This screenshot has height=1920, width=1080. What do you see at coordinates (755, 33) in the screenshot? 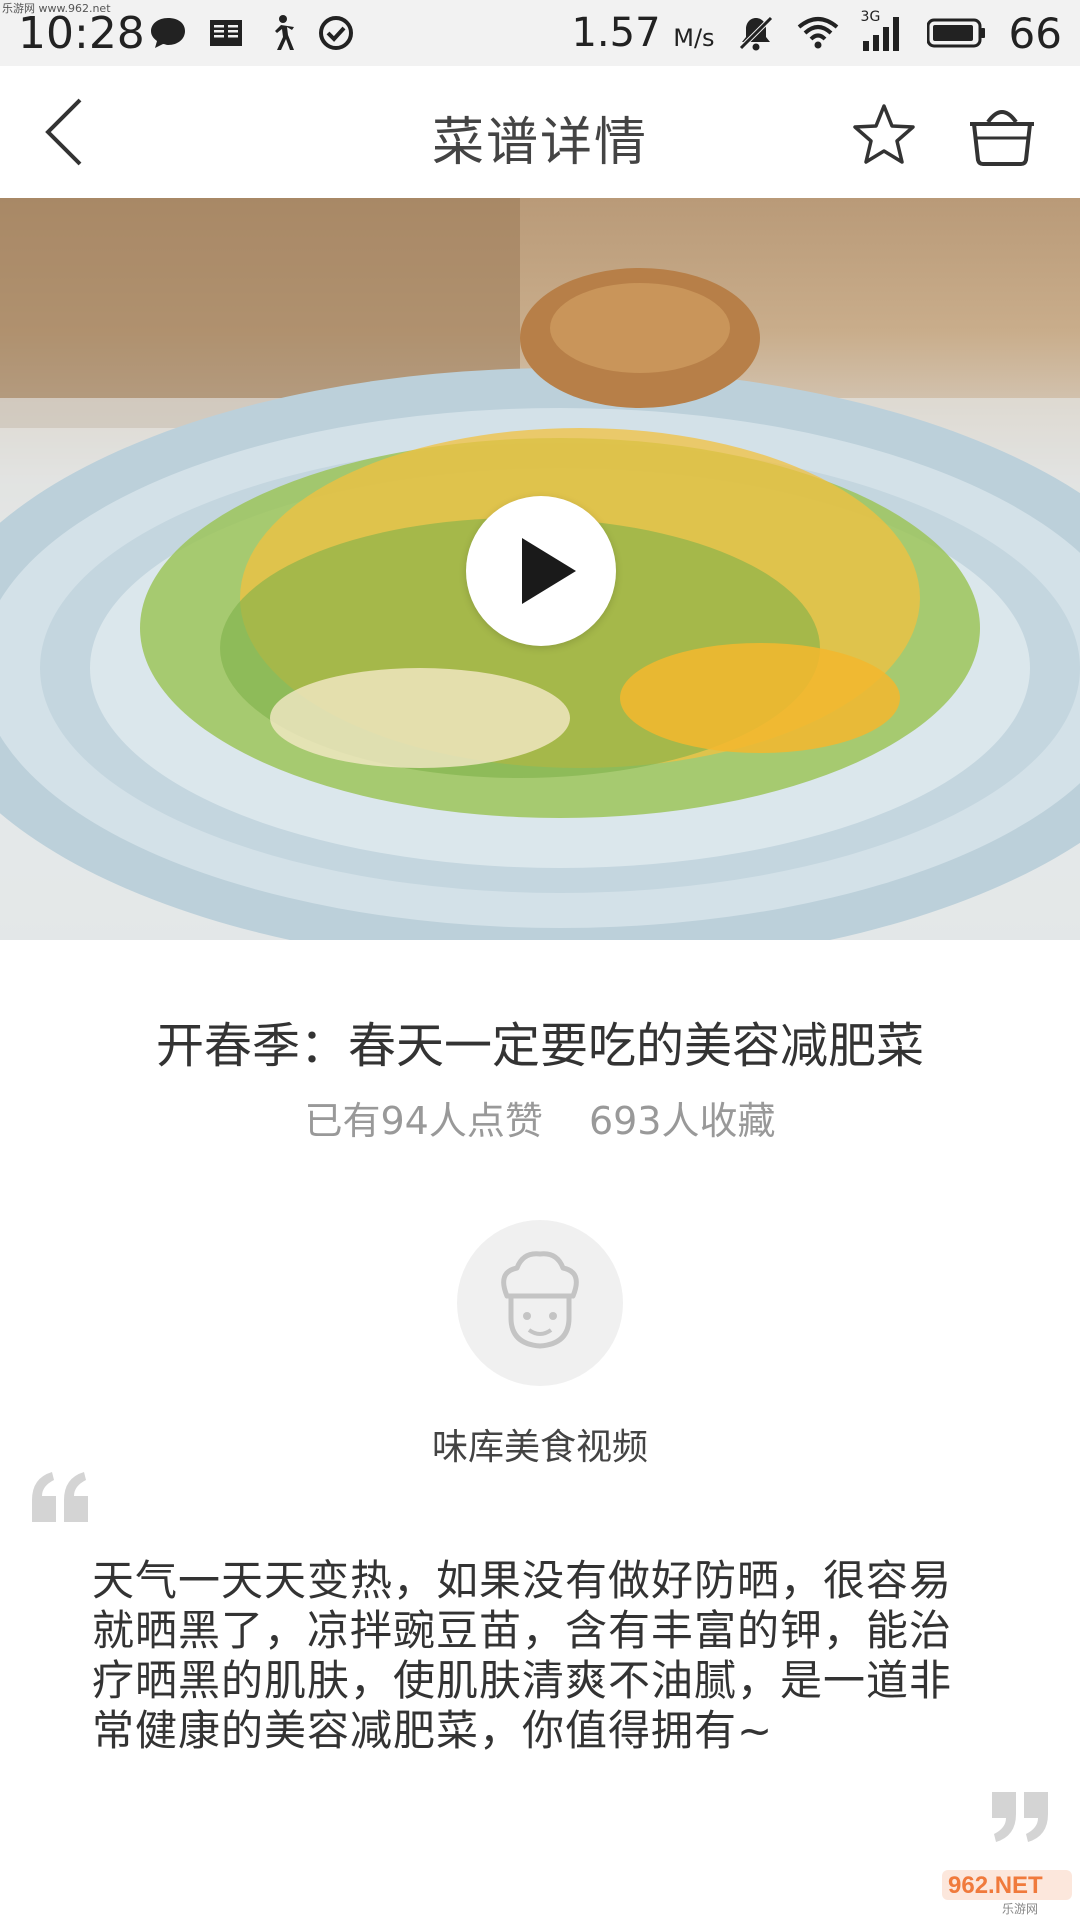
I see `mute-icon` at bounding box center [755, 33].